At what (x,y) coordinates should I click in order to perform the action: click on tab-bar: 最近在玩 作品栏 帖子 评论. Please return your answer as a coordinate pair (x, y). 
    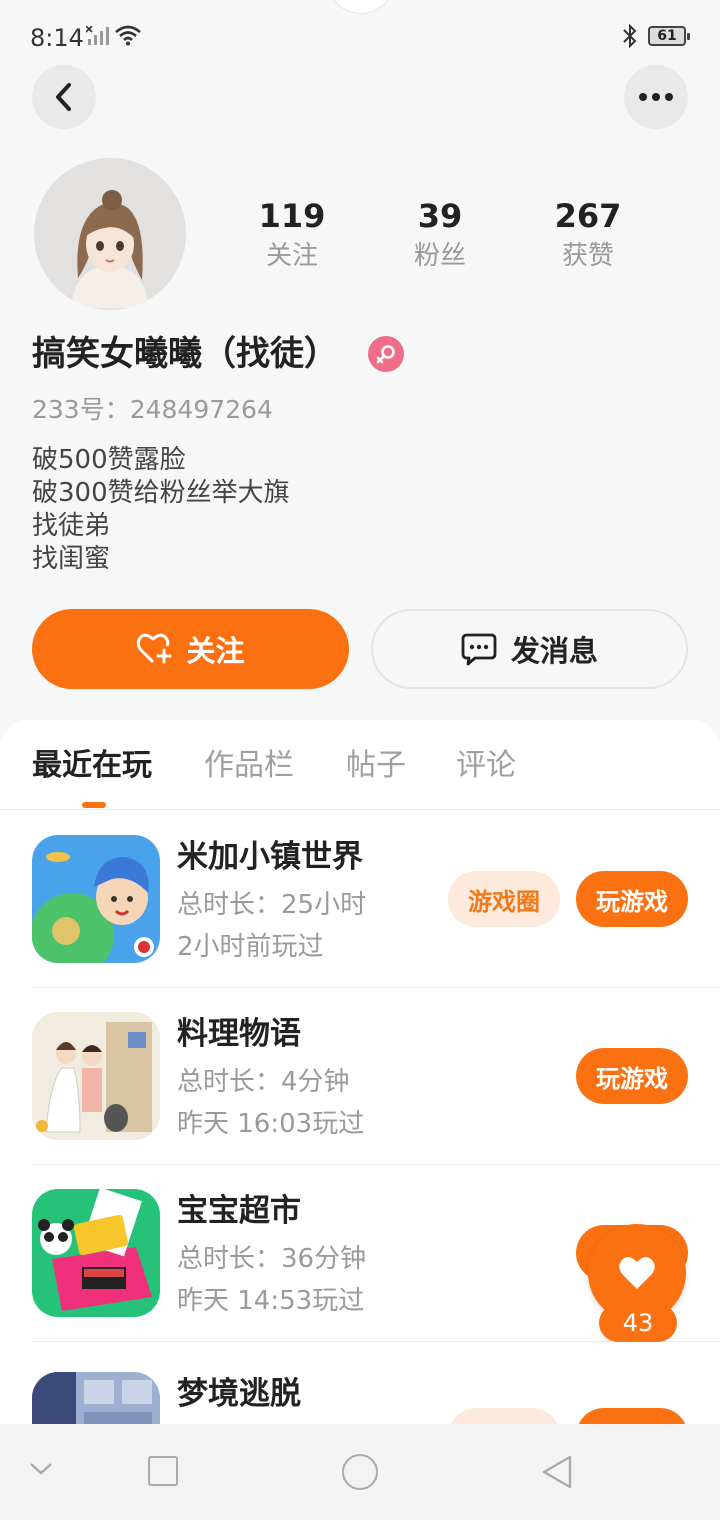
    Looking at the image, I should click on (360, 765).